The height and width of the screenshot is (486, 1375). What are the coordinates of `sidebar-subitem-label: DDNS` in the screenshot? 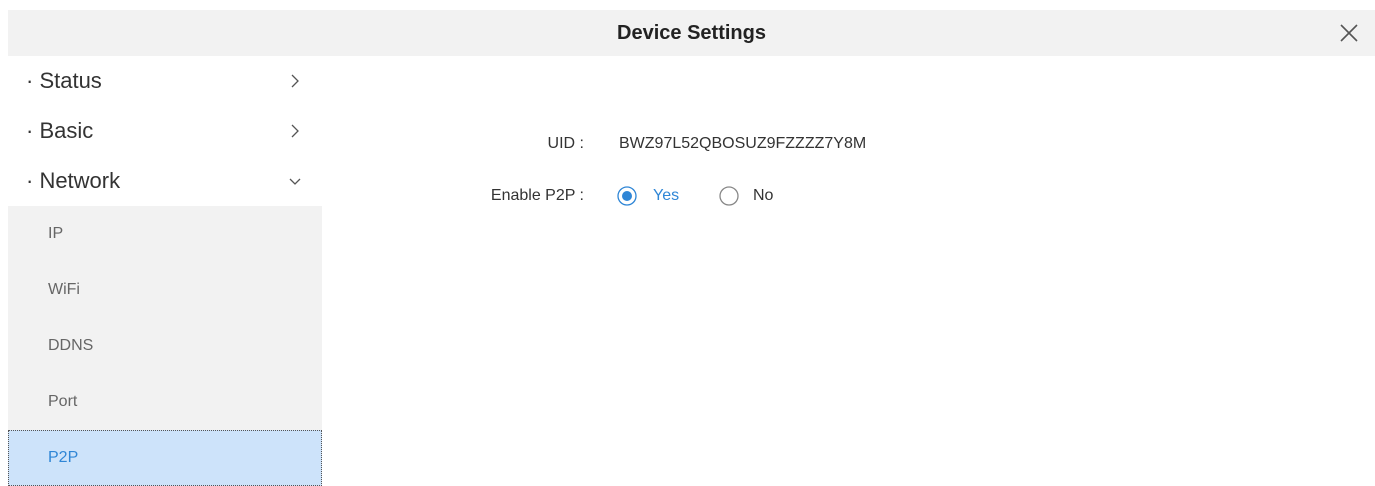 It's located at (71, 345).